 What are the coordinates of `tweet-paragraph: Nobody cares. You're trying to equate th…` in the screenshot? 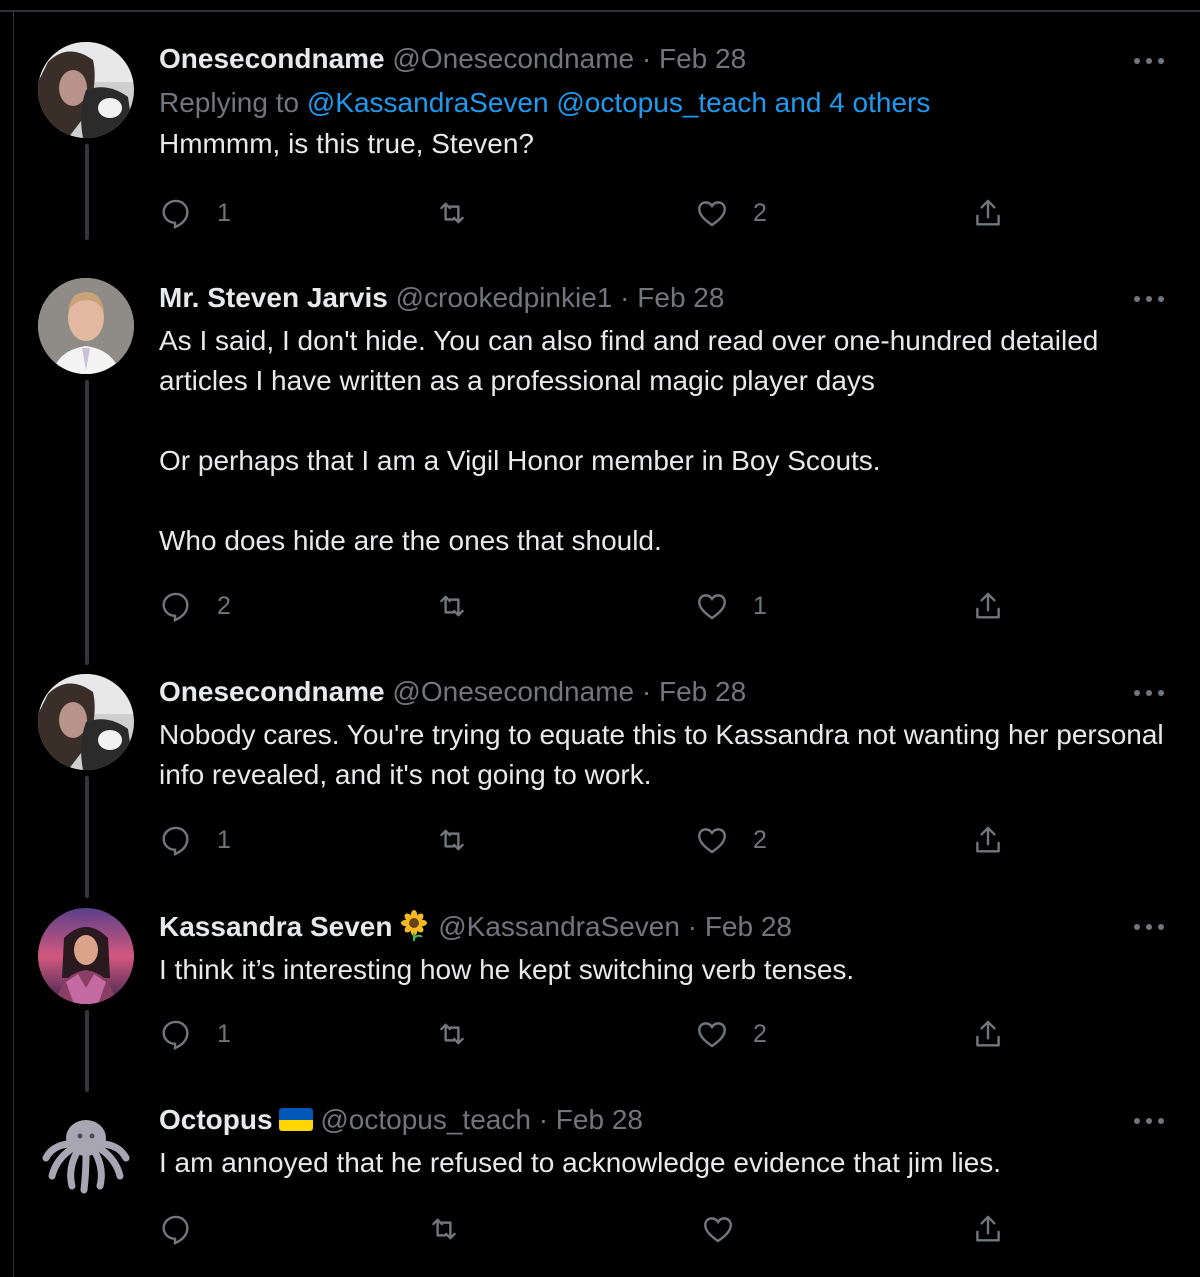 It's located at (661, 754).